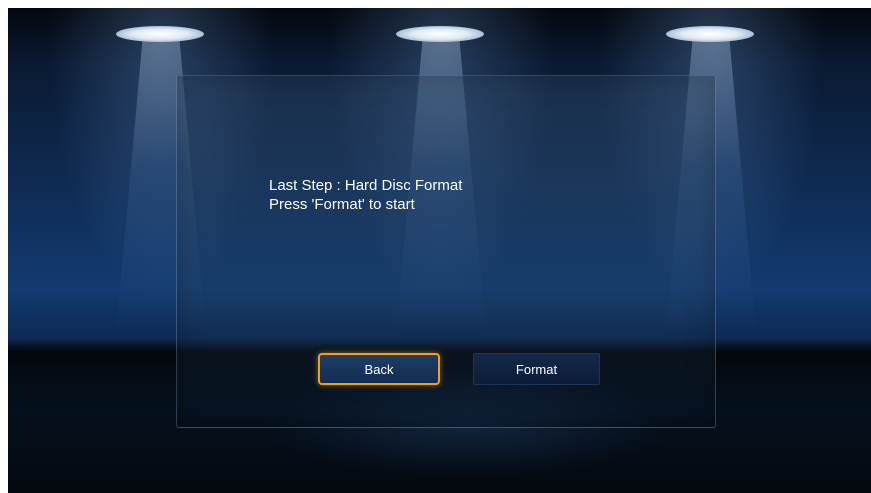 The width and height of the screenshot is (871, 493). Describe the element at coordinates (366, 185) in the screenshot. I see `message-title: Last Step : Hard Disc Format` at that location.